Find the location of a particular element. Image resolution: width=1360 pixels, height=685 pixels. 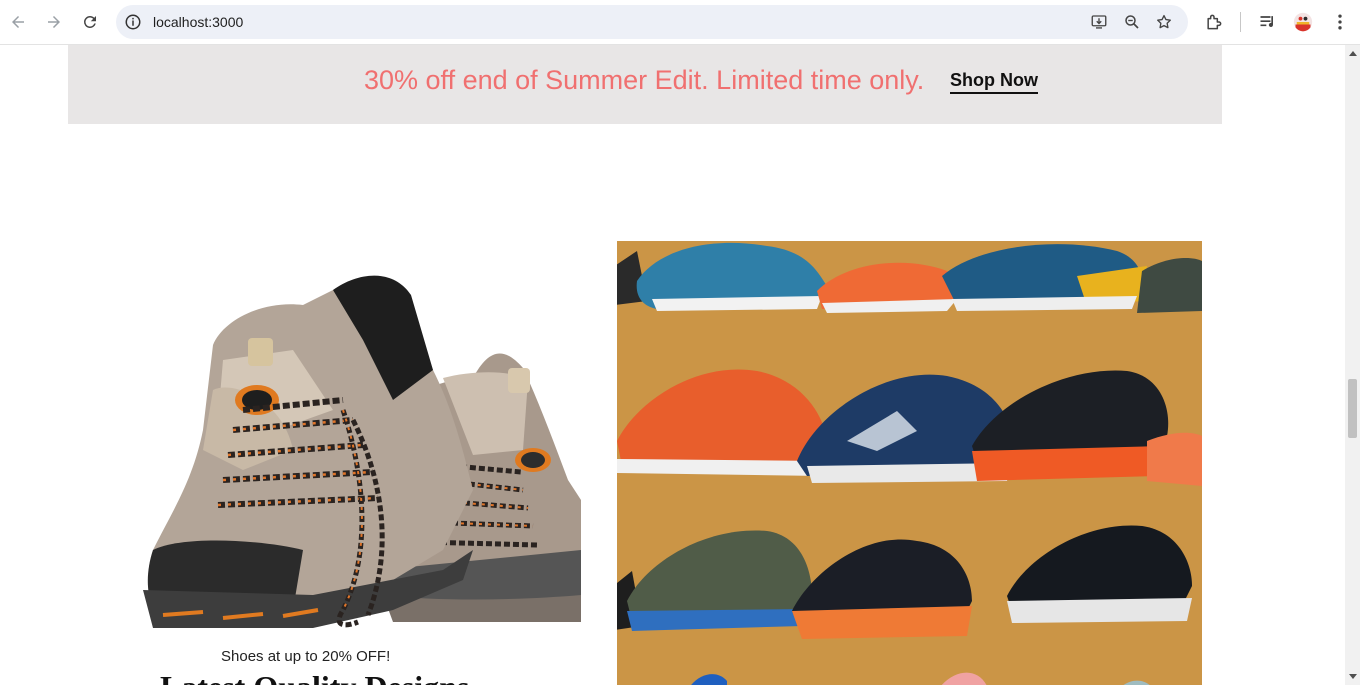

reload-icon is located at coordinates (89, 21).